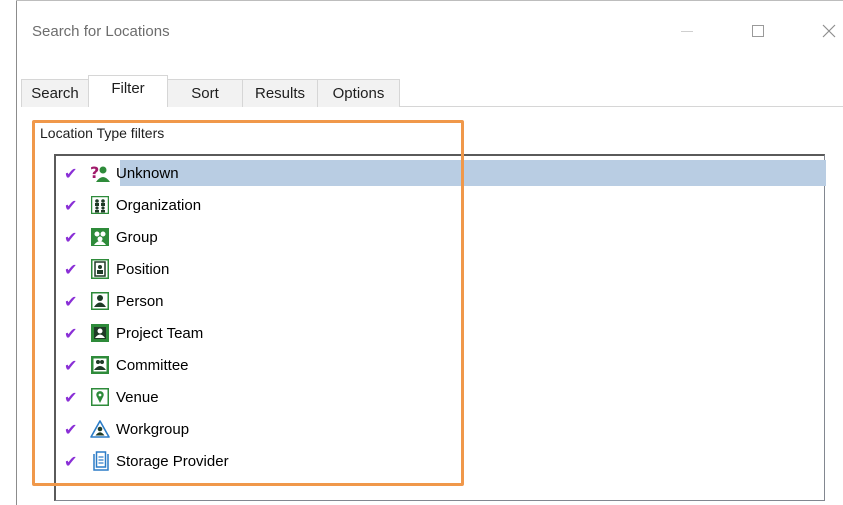 The height and width of the screenshot is (505, 843). What do you see at coordinates (430, 31) in the screenshot?
I see `title-bar: Search for Locations` at bounding box center [430, 31].